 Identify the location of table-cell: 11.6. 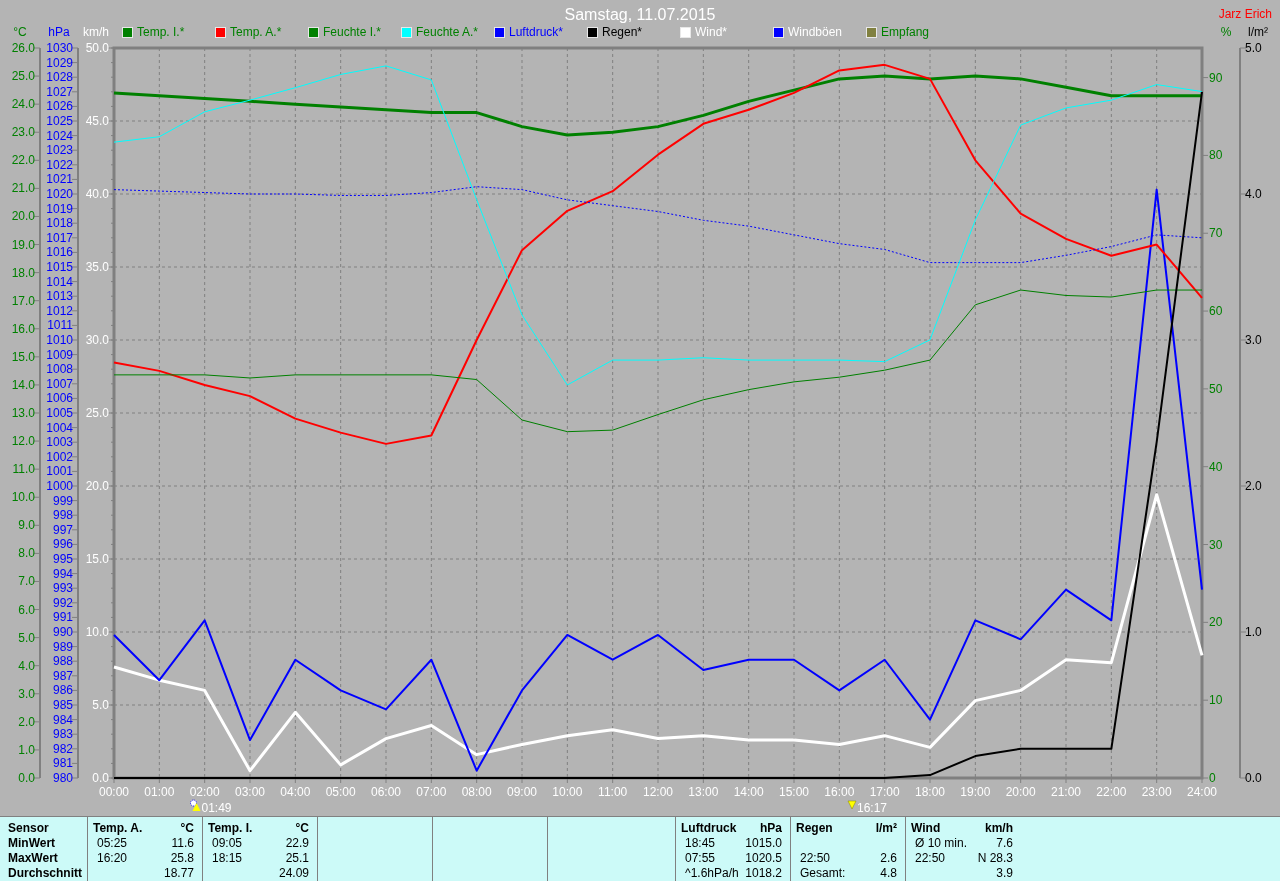
(182, 843).